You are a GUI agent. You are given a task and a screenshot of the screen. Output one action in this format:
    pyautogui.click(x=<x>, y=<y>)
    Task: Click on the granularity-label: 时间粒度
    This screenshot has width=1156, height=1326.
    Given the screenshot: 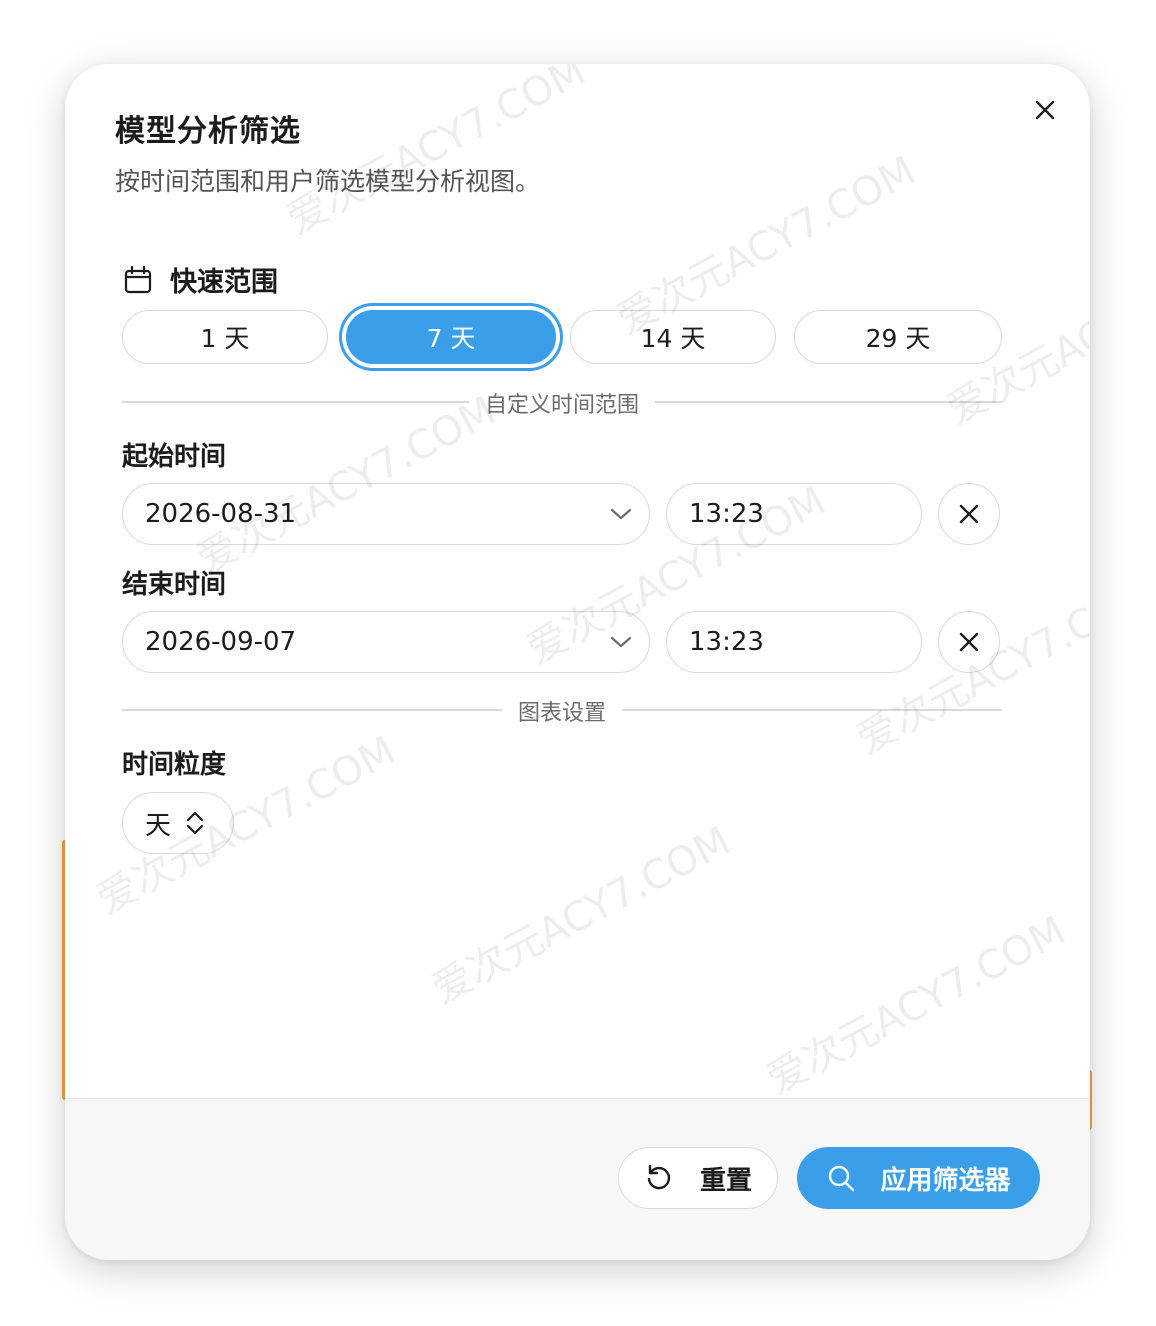 What is the action you would take?
    pyautogui.click(x=174, y=765)
    